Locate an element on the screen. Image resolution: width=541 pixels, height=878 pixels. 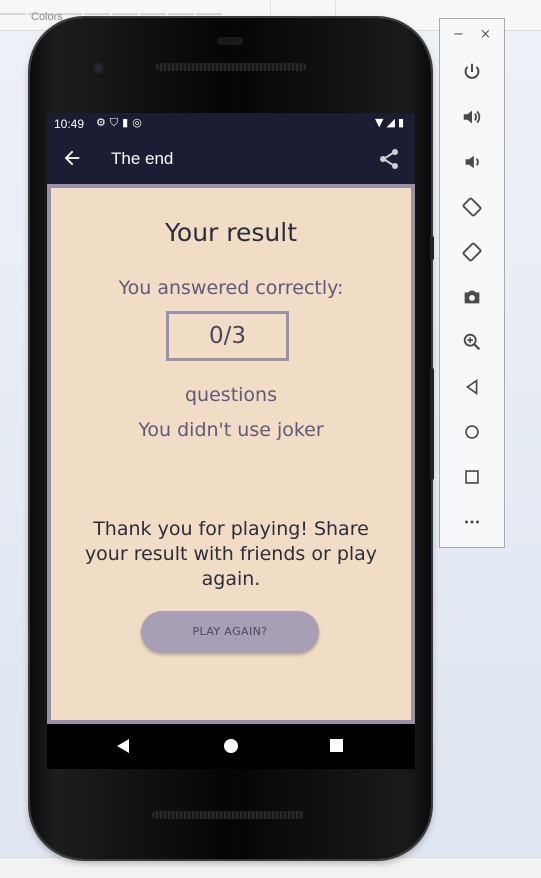
status-time: 10:49 is located at coordinates (69, 124).